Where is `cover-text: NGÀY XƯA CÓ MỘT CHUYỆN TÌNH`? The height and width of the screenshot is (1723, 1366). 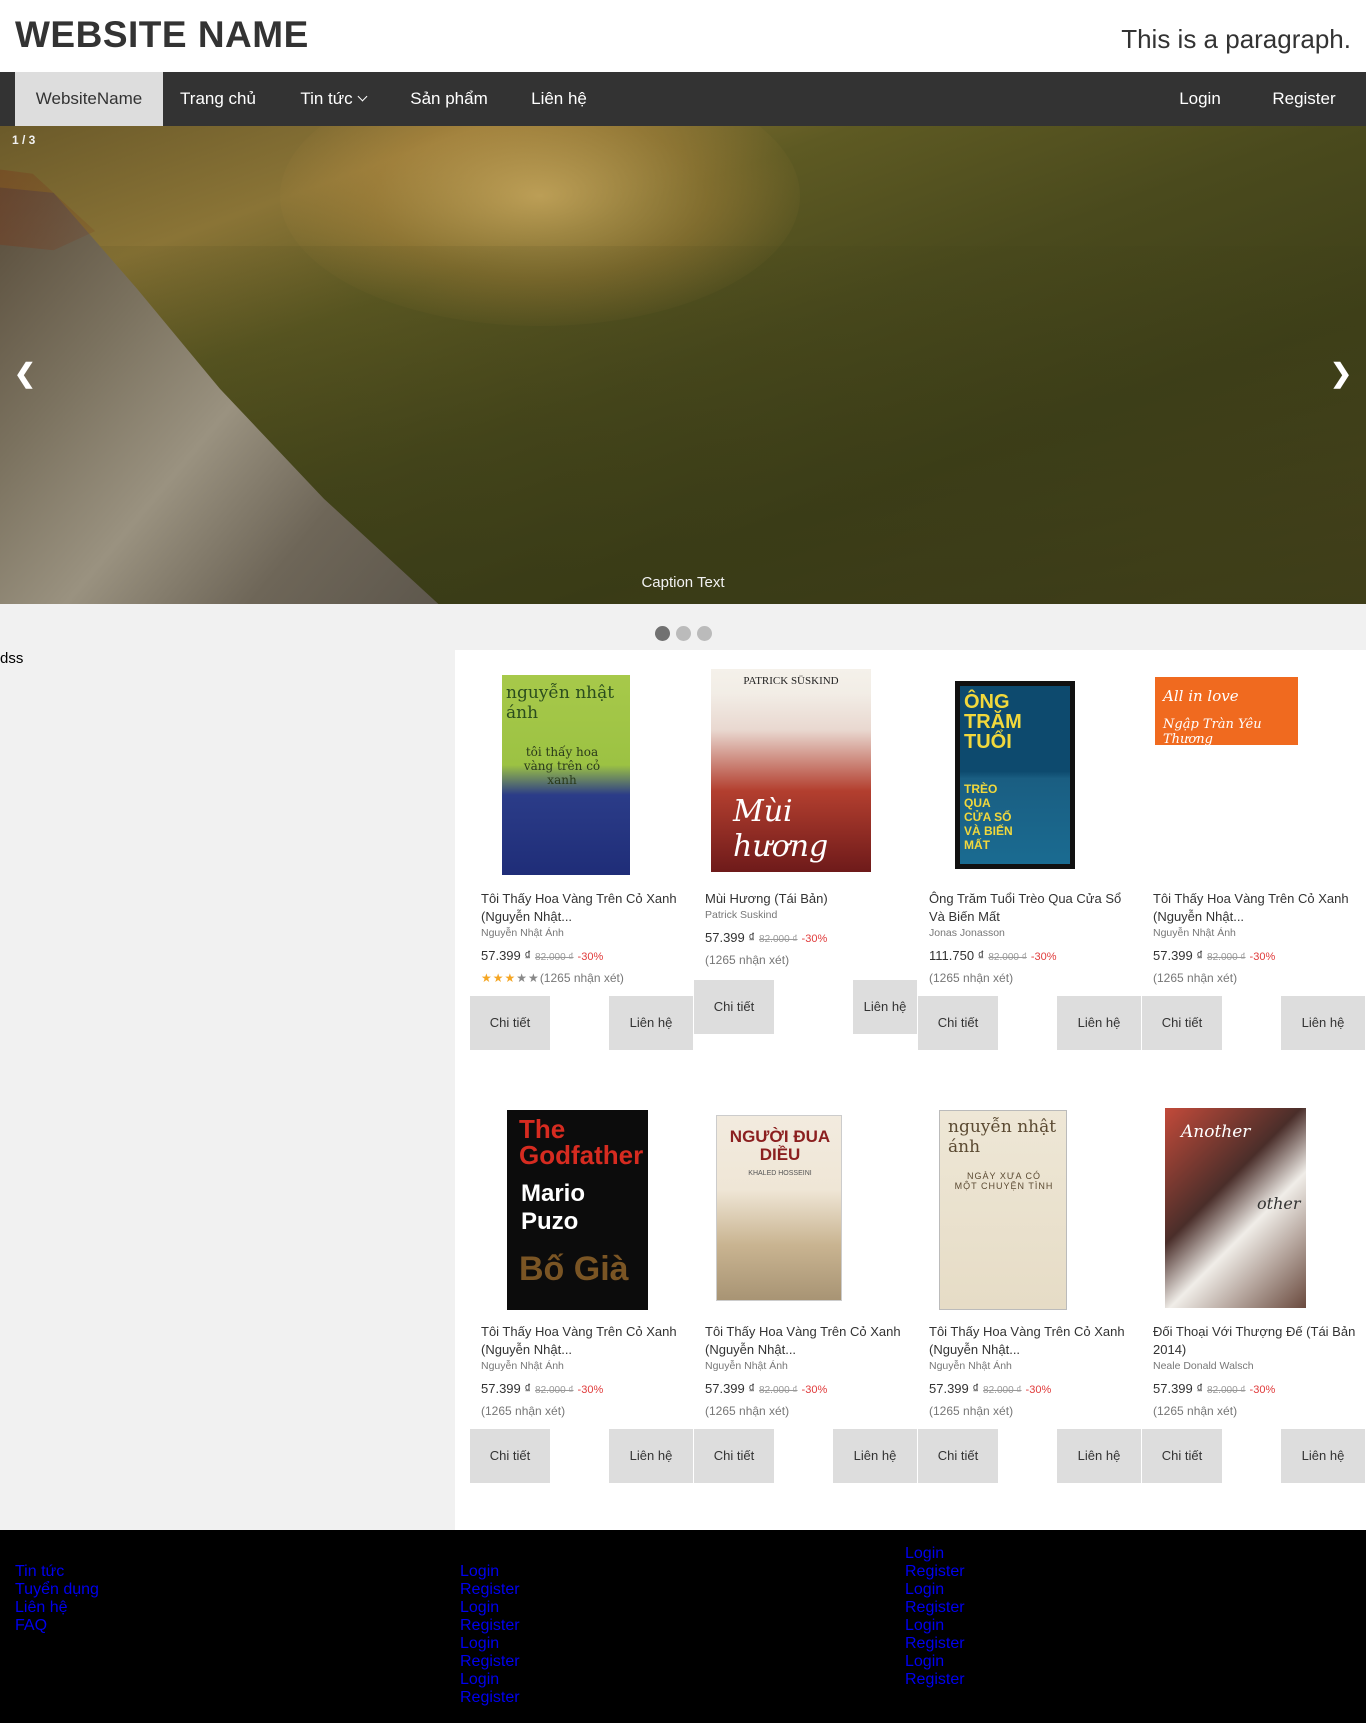 cover-text: NGÀY XƯA CÓ MỘT CHUYỆN TÌNH is located at coordinates (1004, 1181).